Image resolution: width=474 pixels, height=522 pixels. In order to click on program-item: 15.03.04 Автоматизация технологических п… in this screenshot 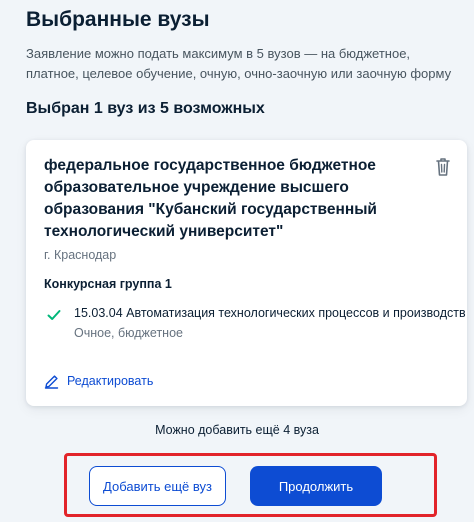, I will do `click(255, 326)`.